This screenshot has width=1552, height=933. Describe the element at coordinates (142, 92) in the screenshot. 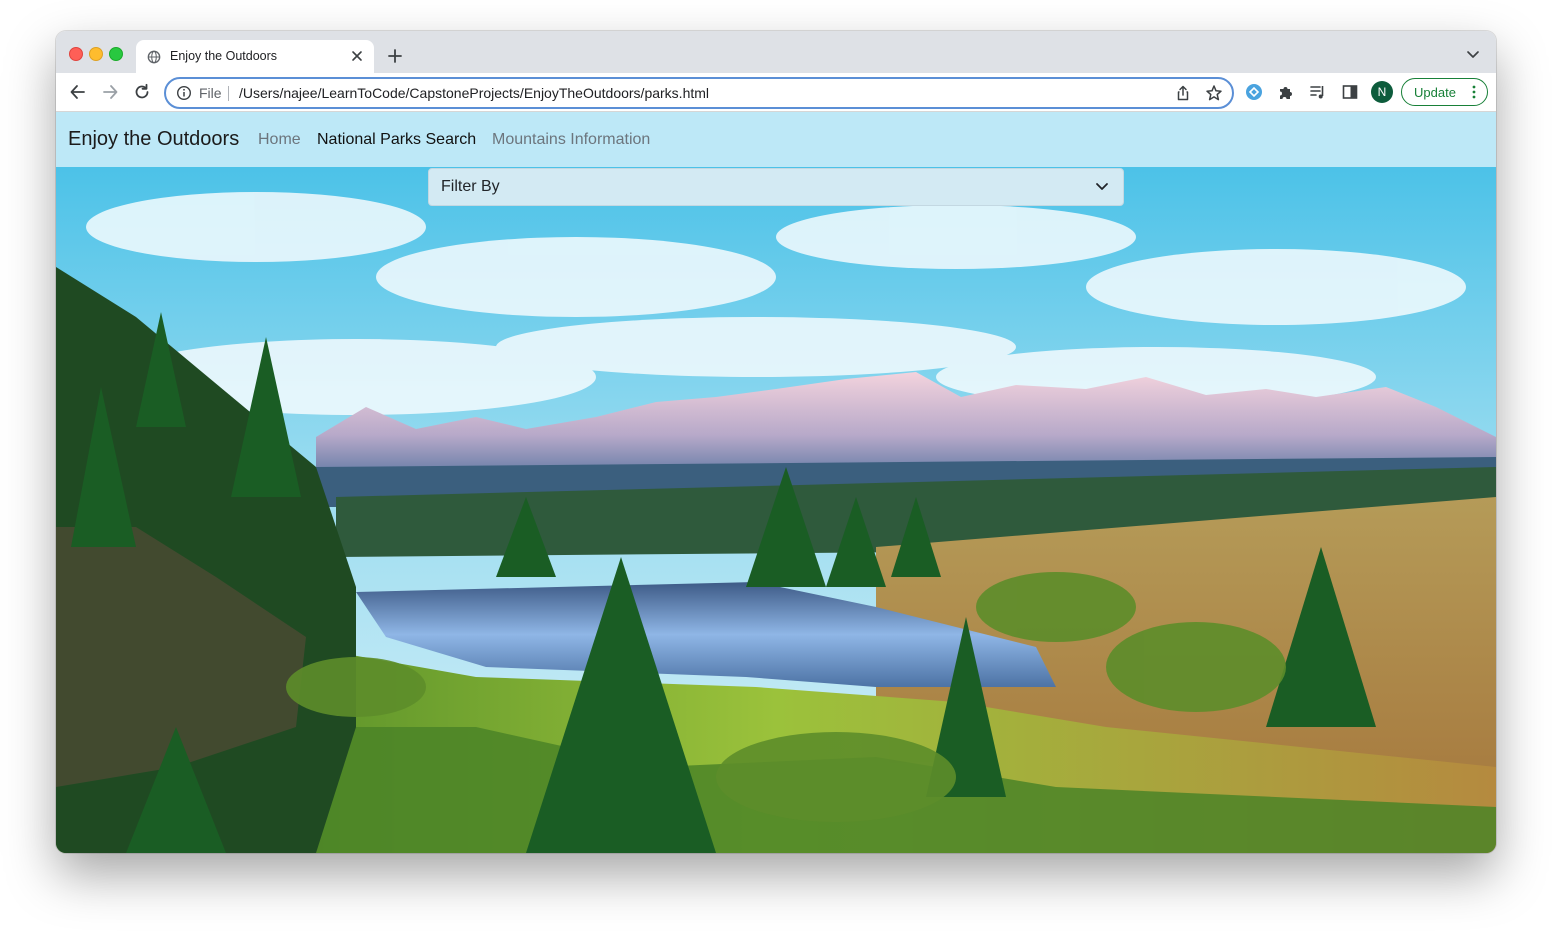

I see `reload-icon` at that location.